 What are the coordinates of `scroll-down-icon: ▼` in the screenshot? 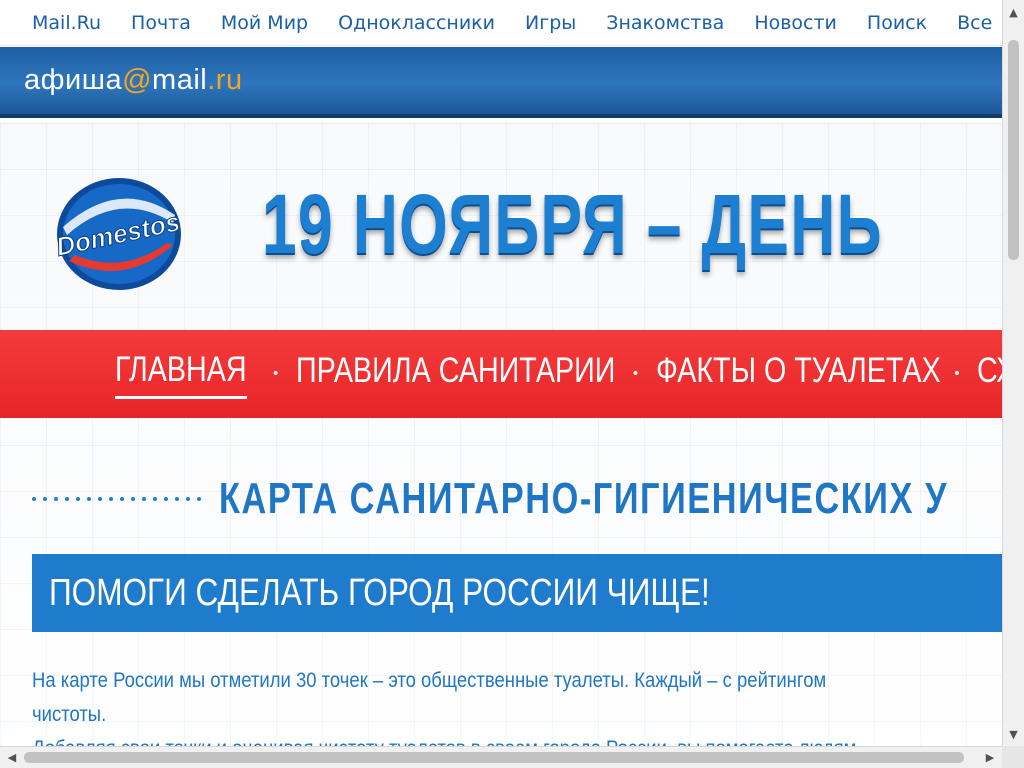 It's located at (1013, 734).